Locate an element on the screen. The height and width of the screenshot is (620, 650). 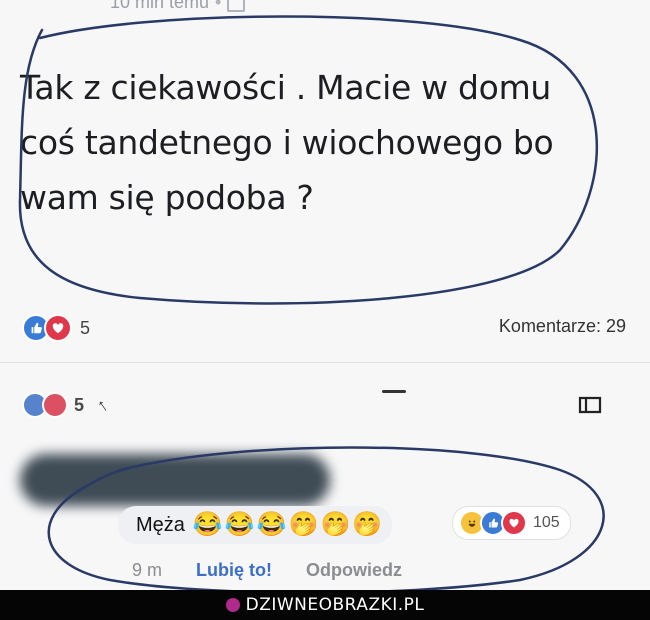
comments-count: Komentarze: 29 is located at coordinates (562, 326).